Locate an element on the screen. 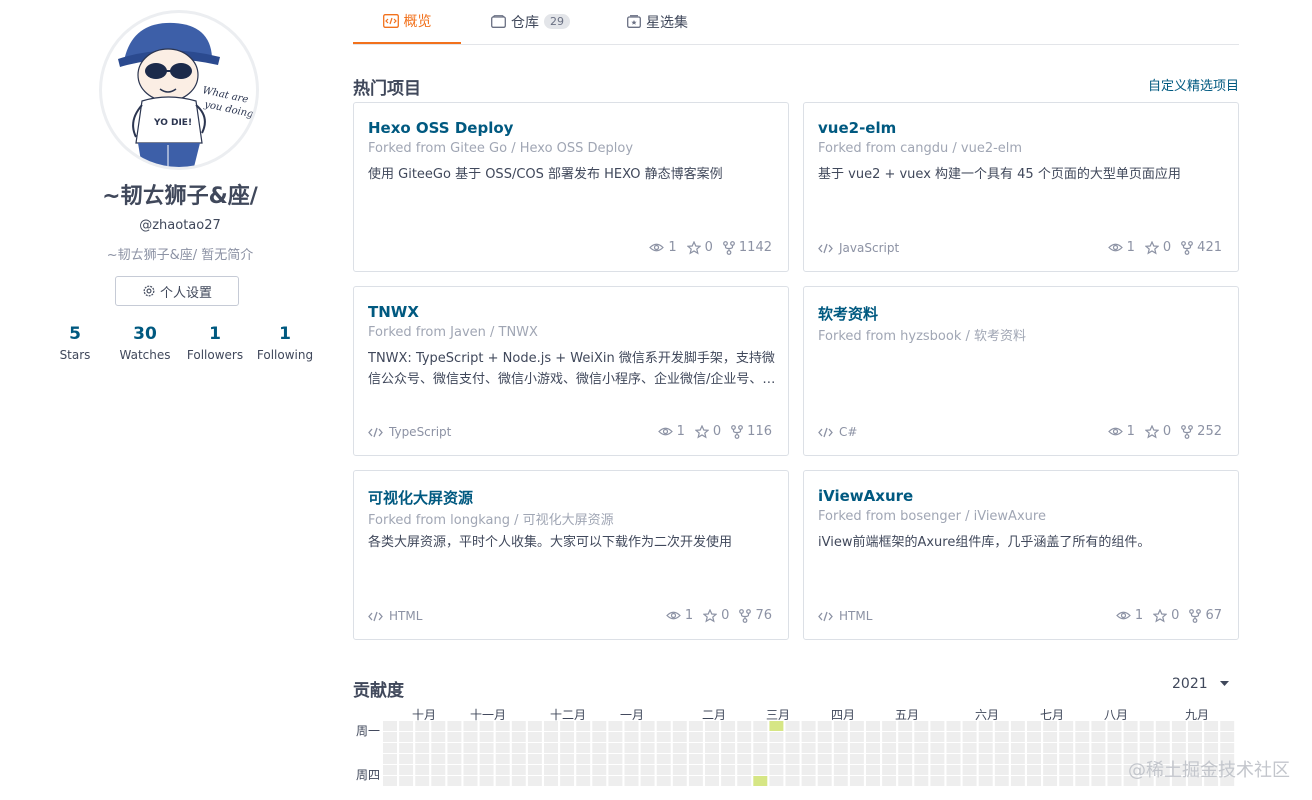 The height and width of the screenshot is (800, 1312). fork-count: 116 is located at coordinates (751, 431).